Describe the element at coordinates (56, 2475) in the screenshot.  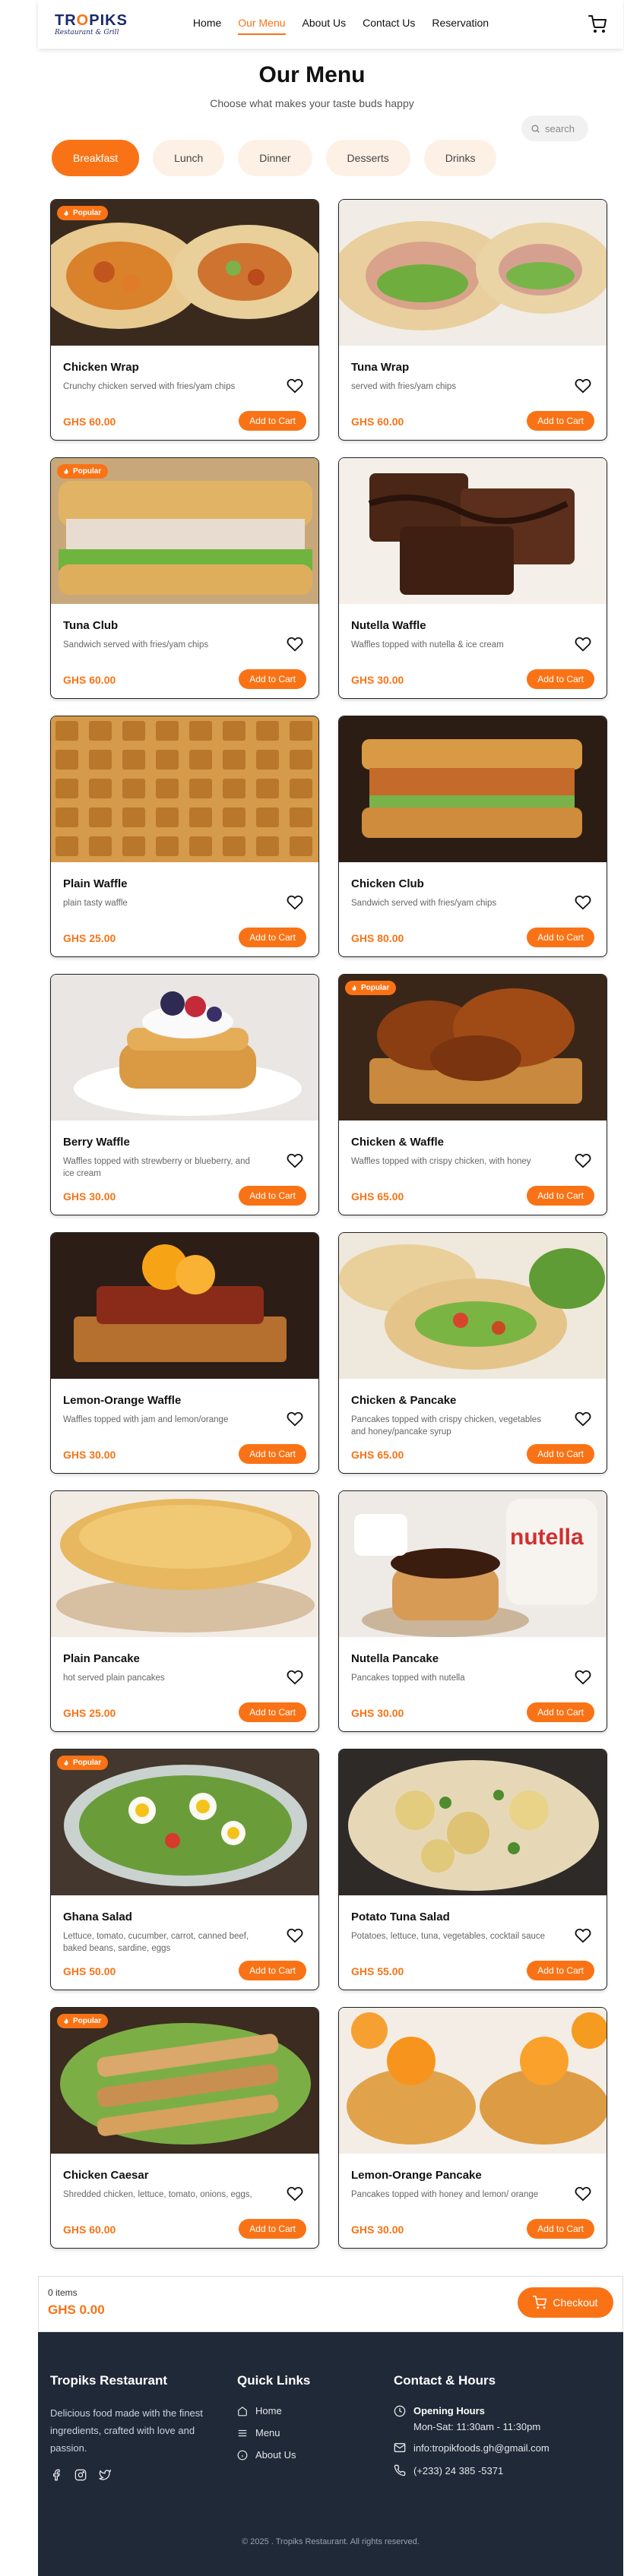
I see `facebook-icon` at that location.